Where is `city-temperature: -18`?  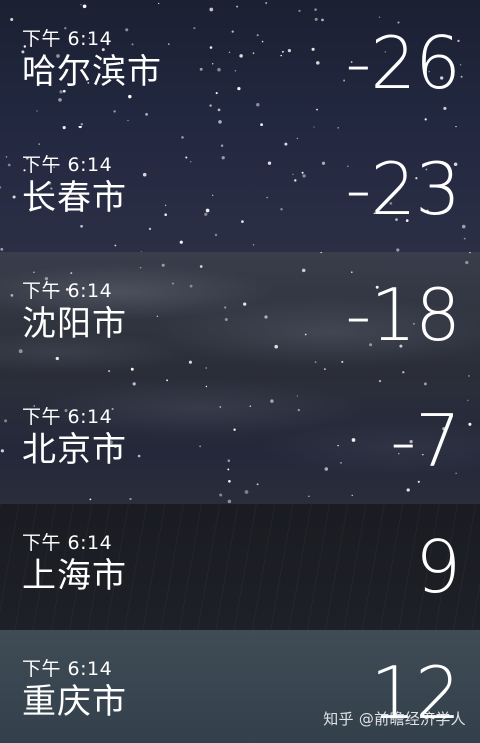 city-temperature: -18 is located at coordinates (403, 315).